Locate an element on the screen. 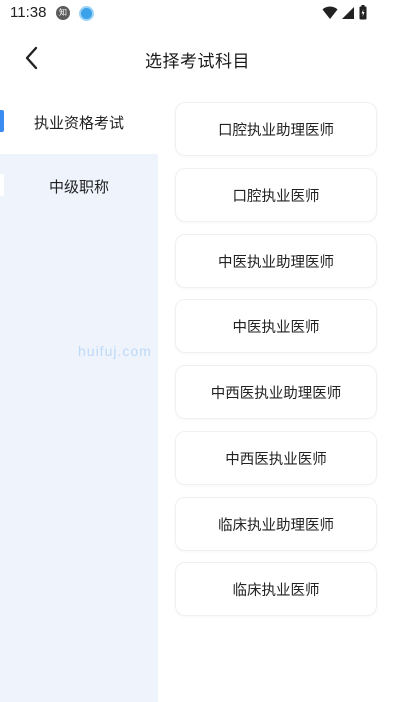  watermark: huifuj.com is located at coordinates (115, 351).